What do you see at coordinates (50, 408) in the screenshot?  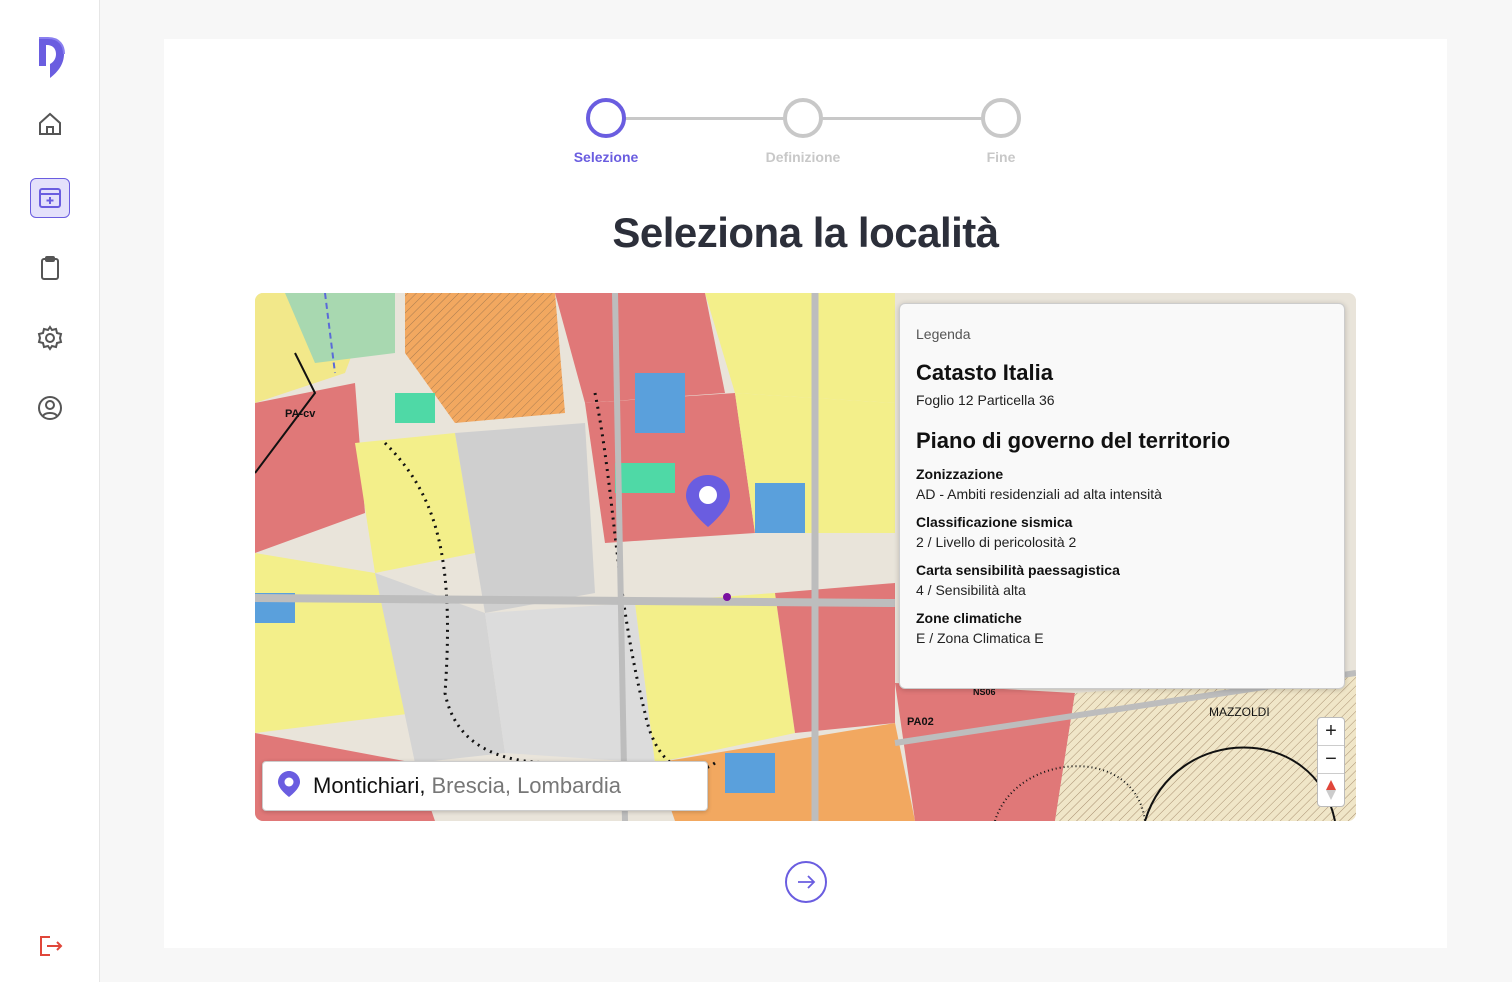 I see `user-circle-icon` at bounding box center [50, 408].